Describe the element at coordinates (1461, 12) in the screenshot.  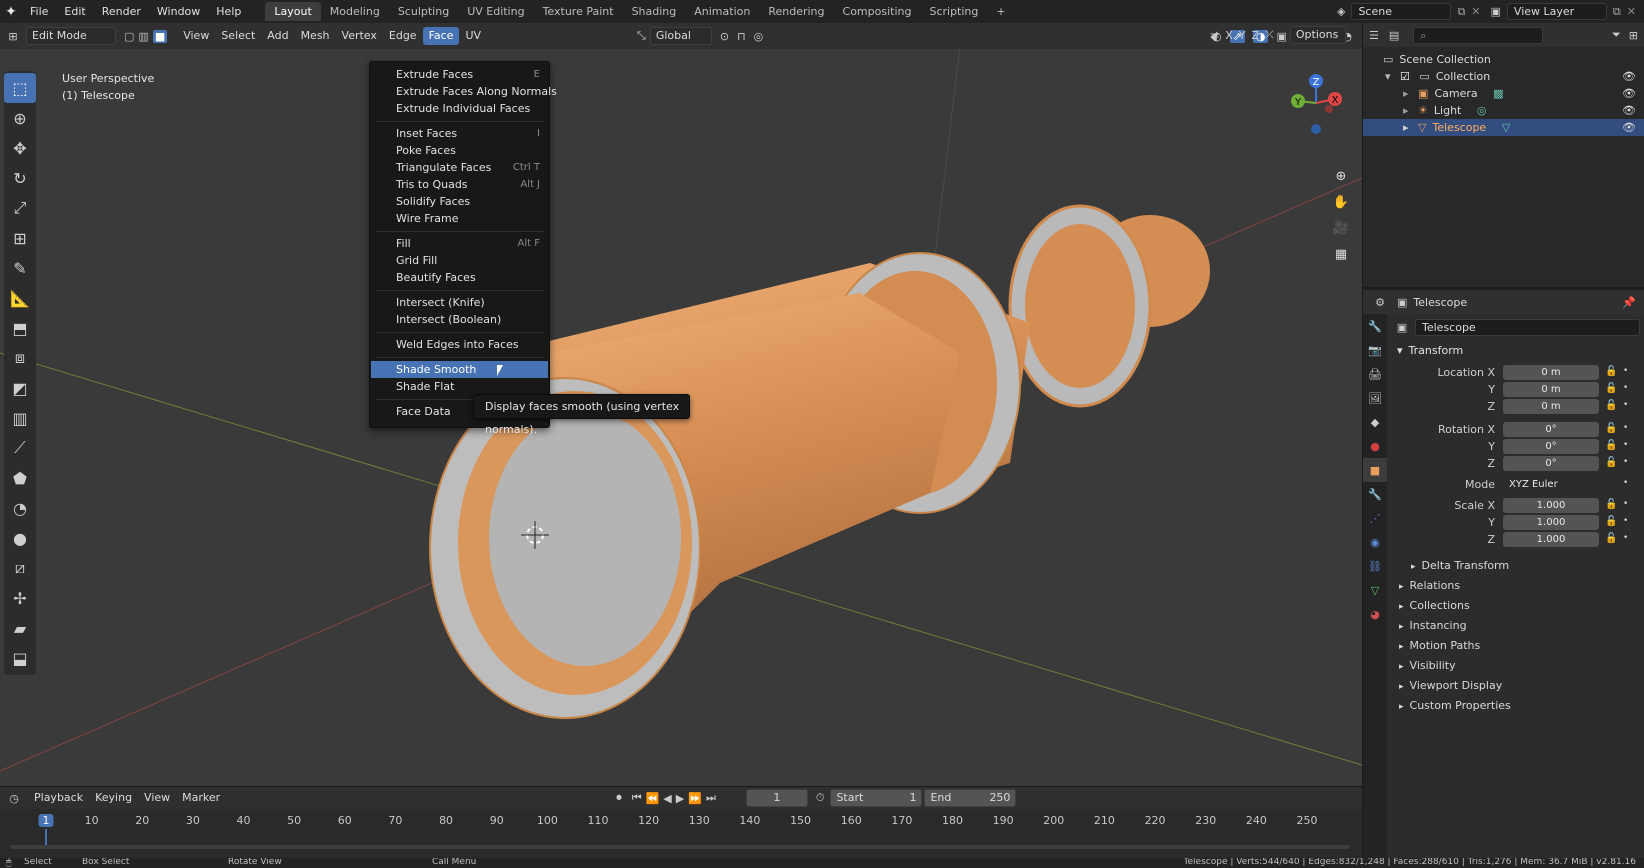
I see `copy-scene-icon: ⧉` at that location.